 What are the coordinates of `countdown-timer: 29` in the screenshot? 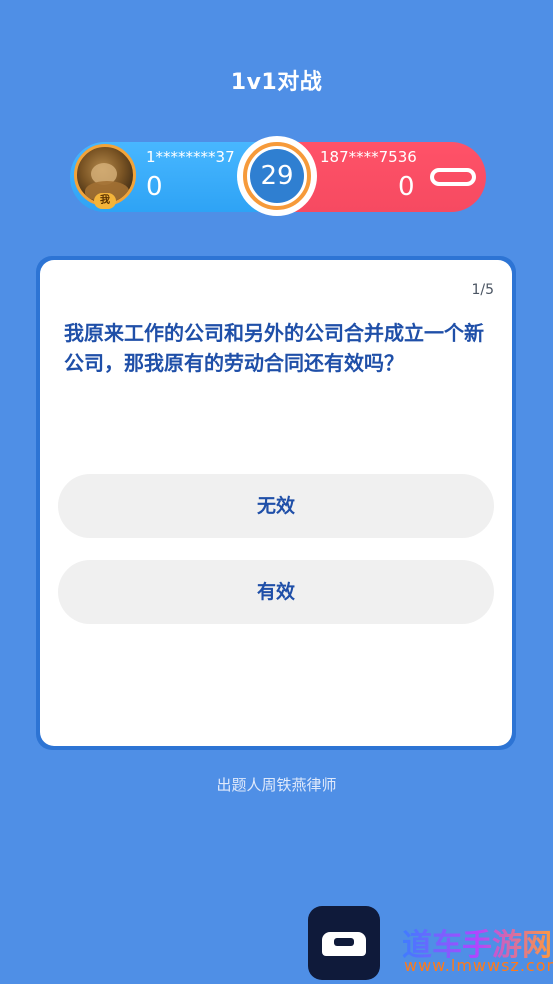 It's located at (277, 176).